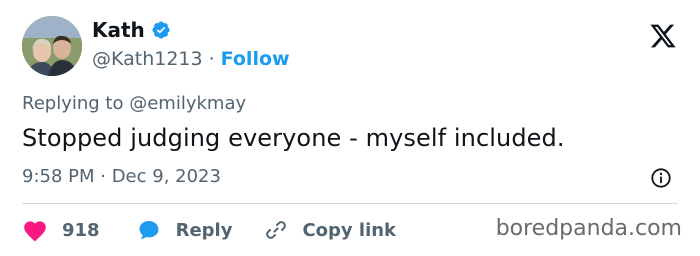  I want to click on name-row: Kath, so click(131, 30).